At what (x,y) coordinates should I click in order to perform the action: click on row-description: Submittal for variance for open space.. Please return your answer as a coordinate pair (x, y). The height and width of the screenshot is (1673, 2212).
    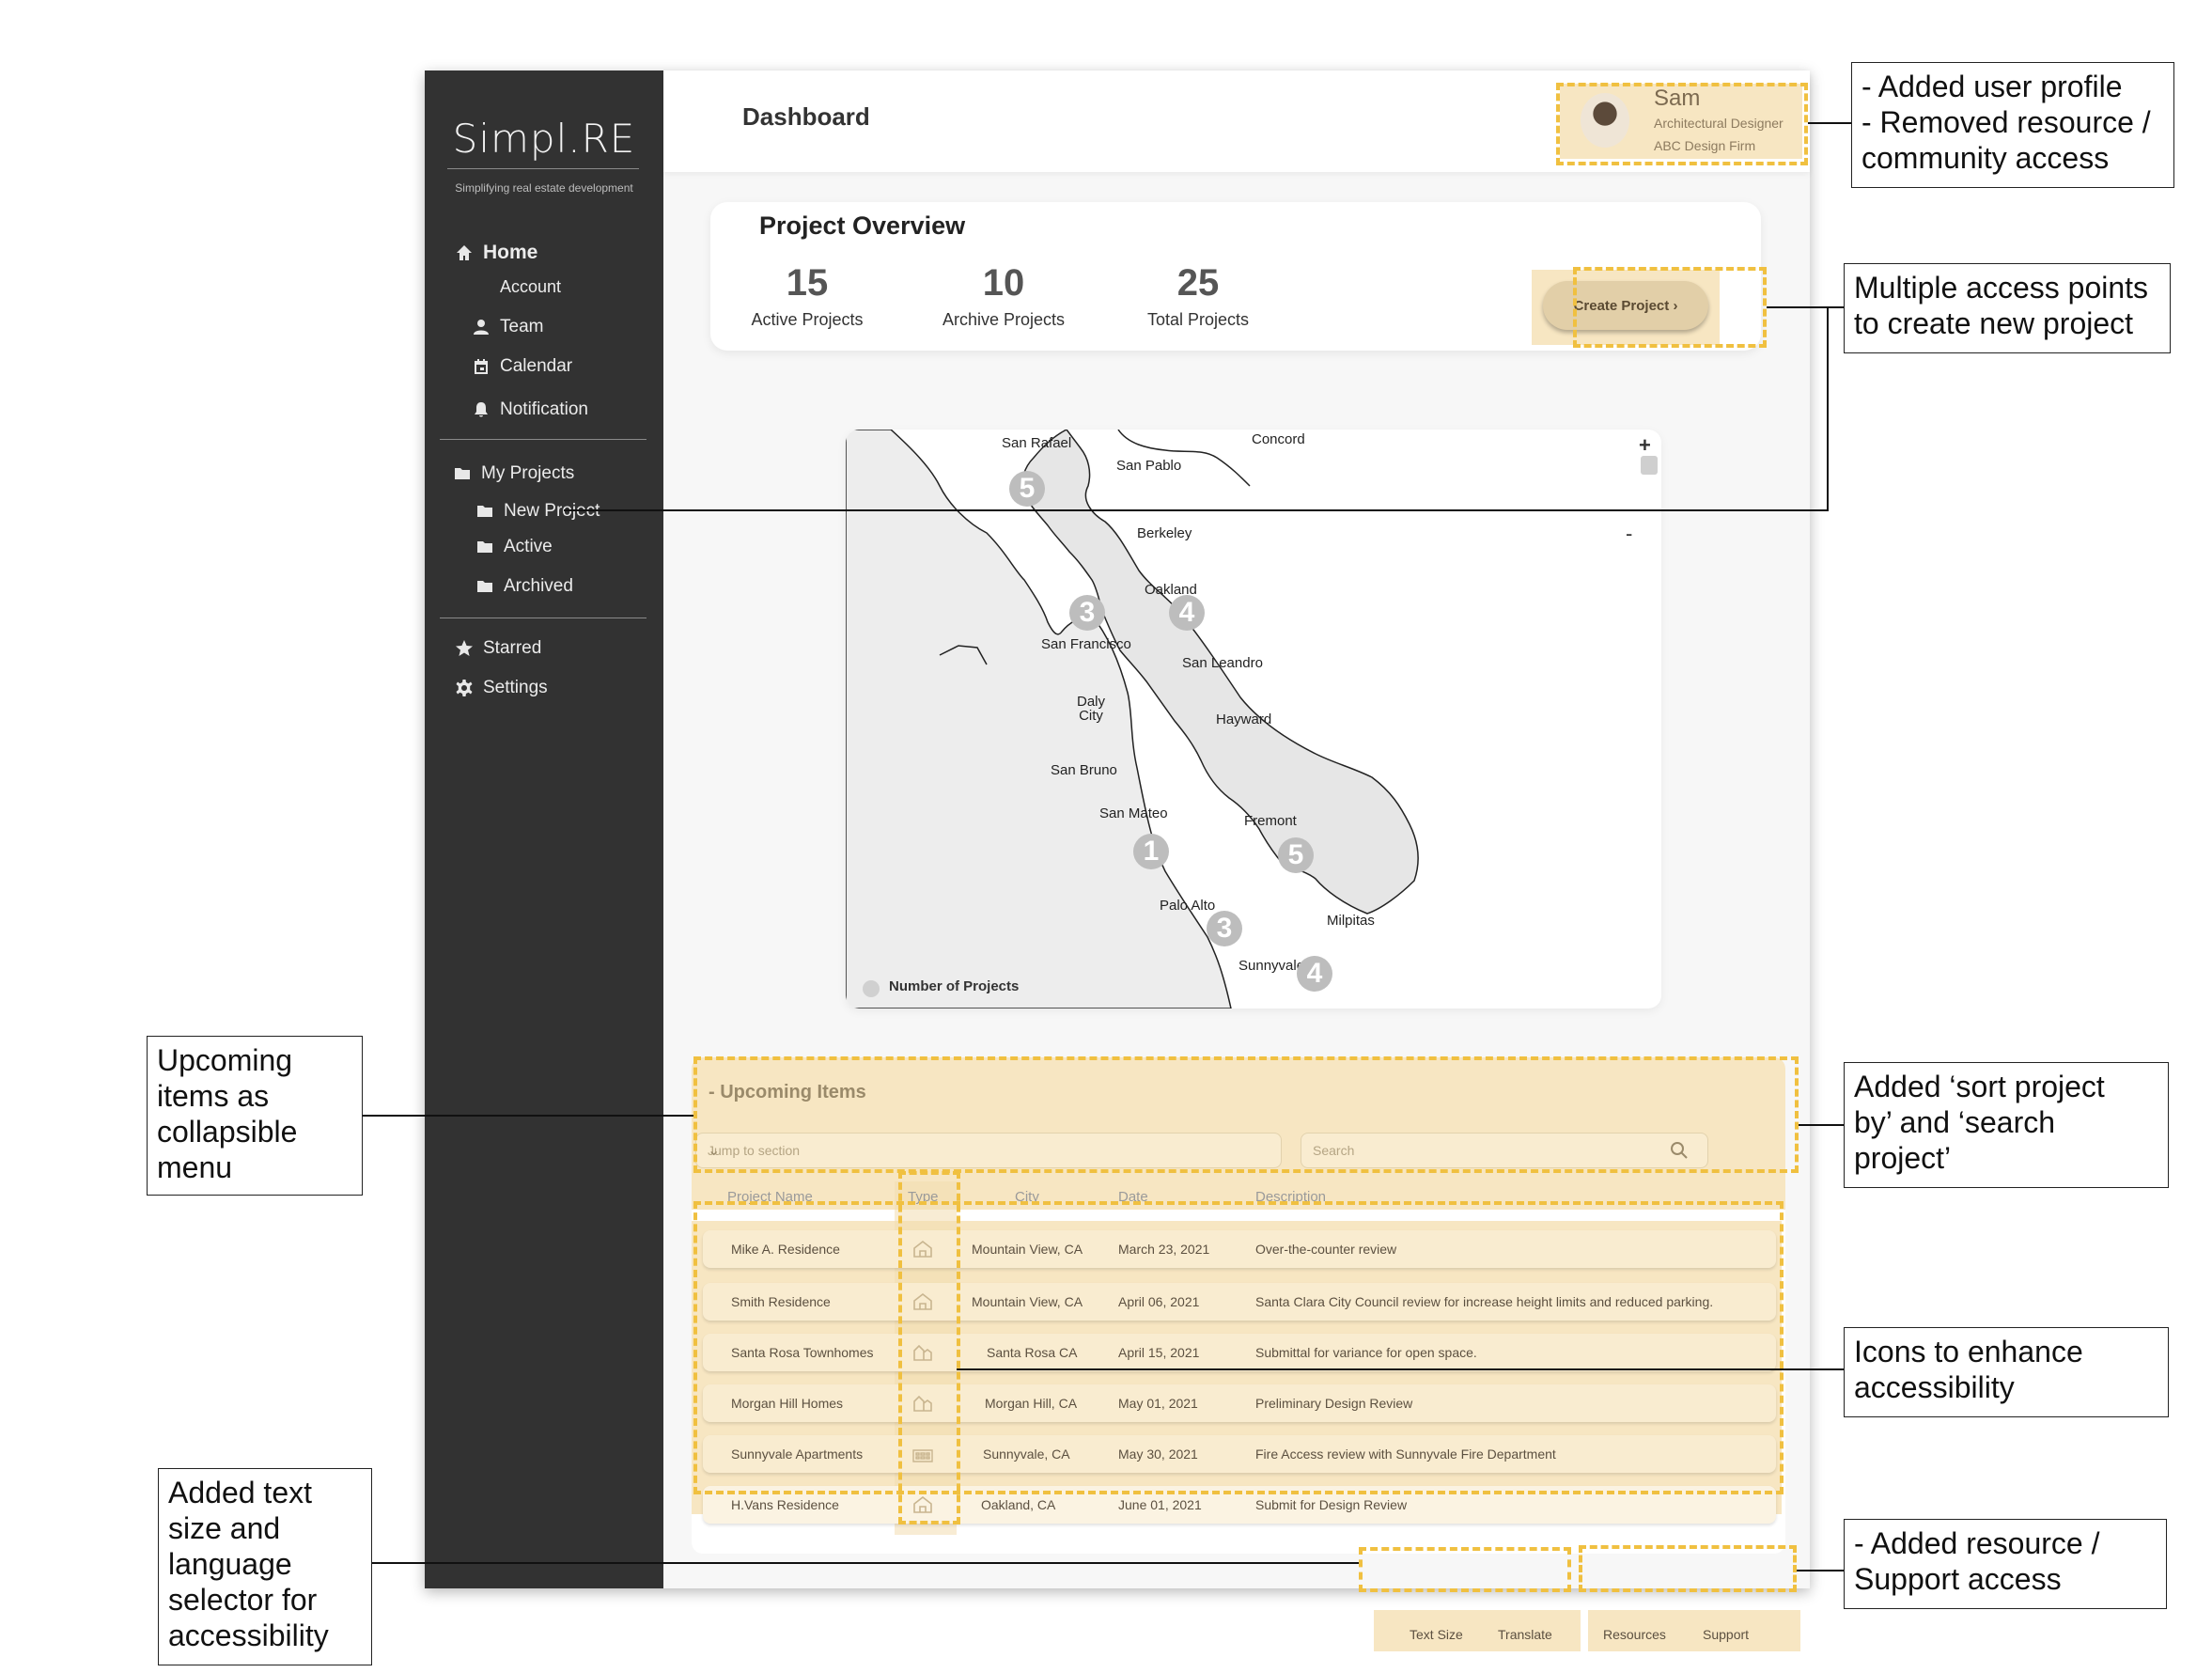
    Looking at the image, I should click on (1366, 1352).